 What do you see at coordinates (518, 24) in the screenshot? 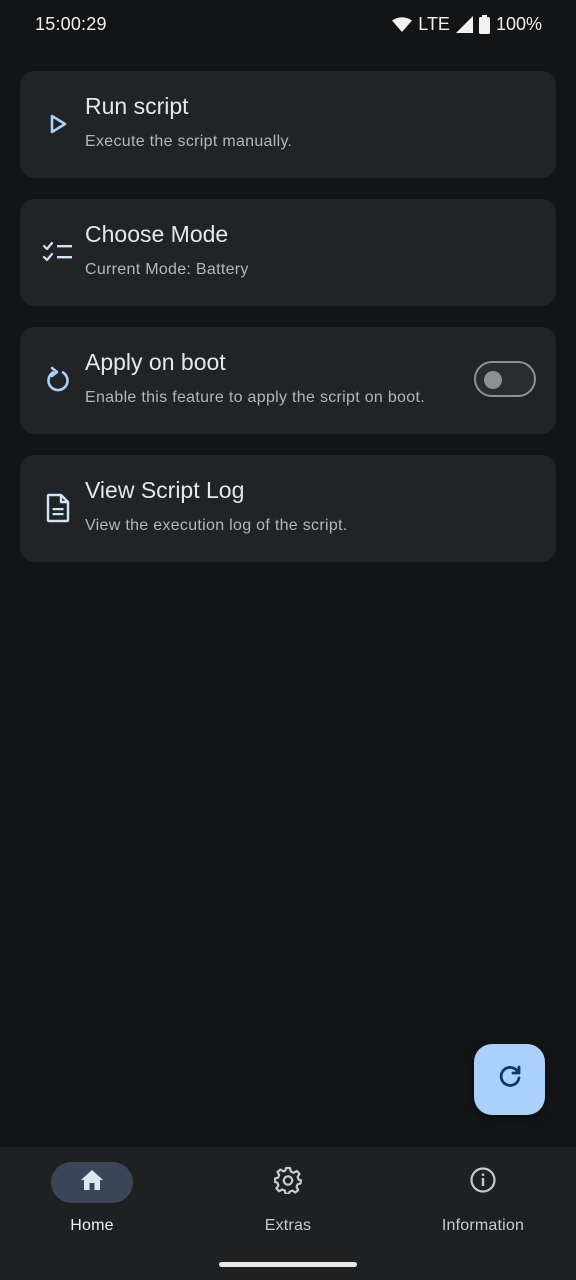
I see `battery-percent: 100%` at bounding box center [518, 24].